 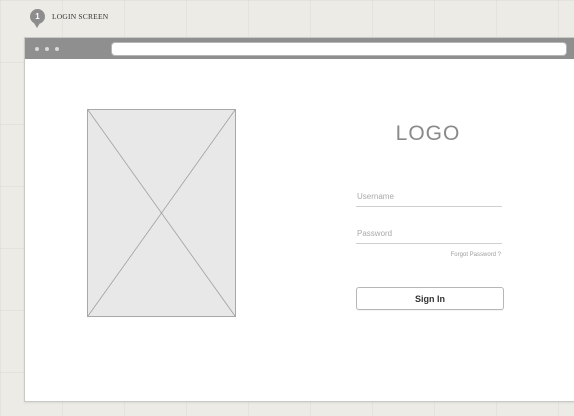 What do you see at coordinates (80, 16) in the screenshot?
I see `screen-tag-label: LOGIN SCREEN` at bounding box center [80, 16].